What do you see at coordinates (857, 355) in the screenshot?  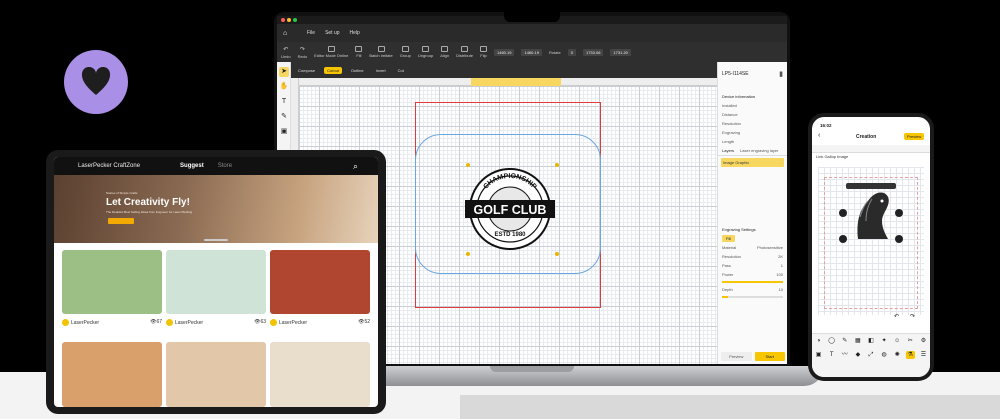 I see `shapes-icon: ◆` at bounding box center [857, 355].